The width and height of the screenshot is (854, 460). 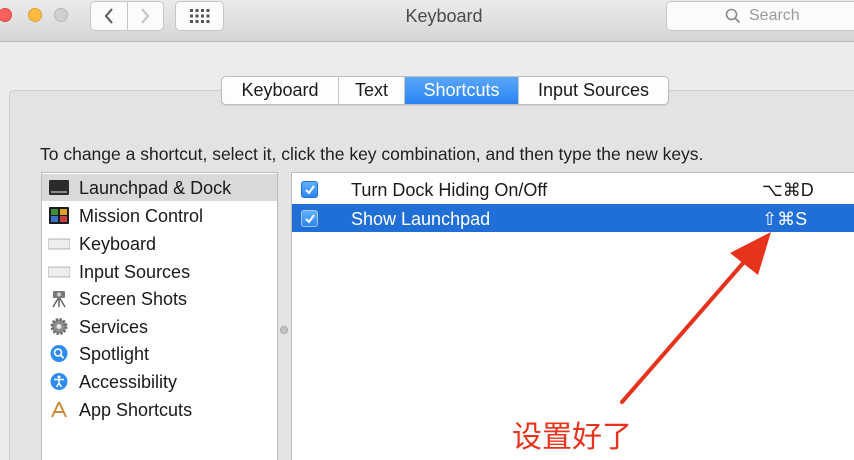 I want to click on chevron-right-icon, so click(x=145, y=16).